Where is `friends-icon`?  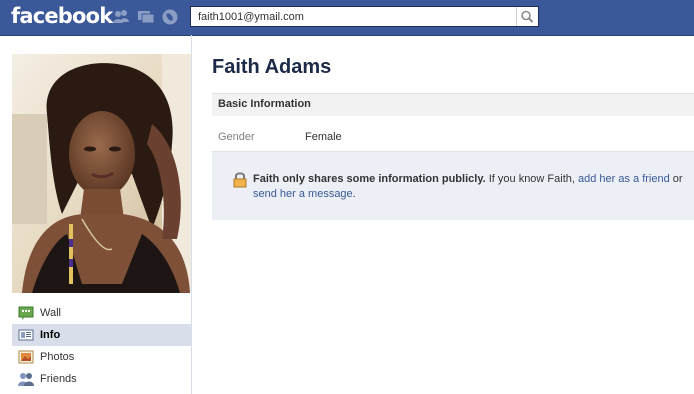 friends-icon is located at coordinates (26, 379).